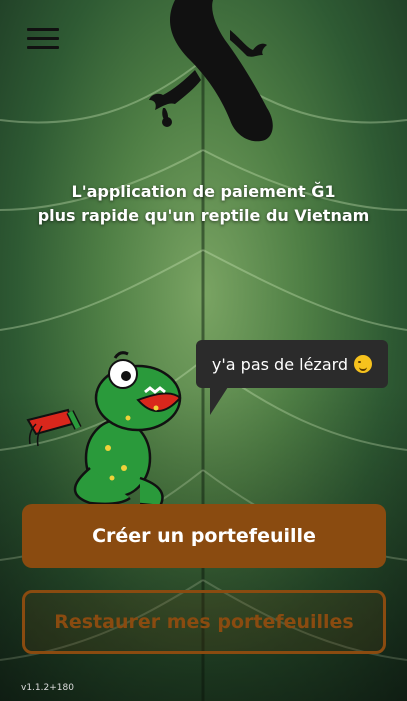 The image size is (407, 701). What do you see at coordinates (211, 71) in the screenshot?
I see `gecko-silhouette-icon` at bounding box center [211, 71].